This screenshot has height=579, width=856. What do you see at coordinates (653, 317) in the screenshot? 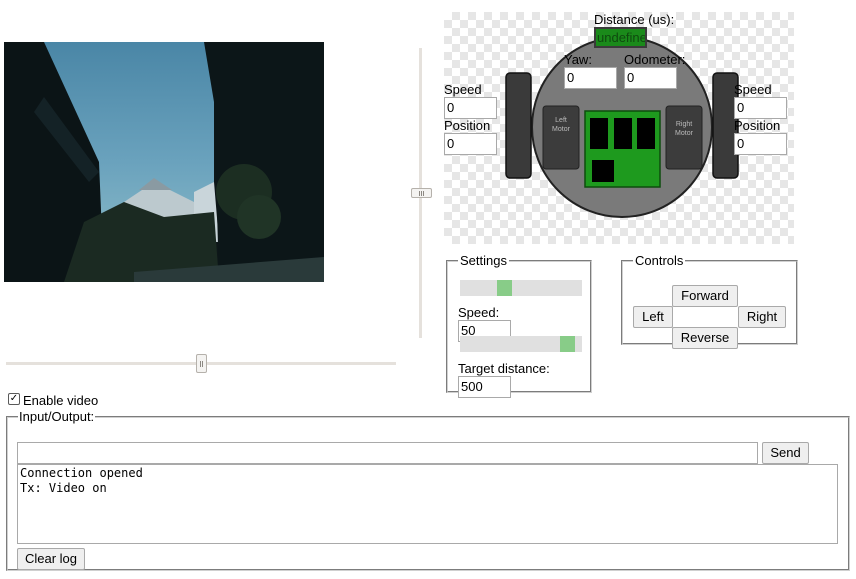
I see `left-button: Left` at bounding box center [653, 317].